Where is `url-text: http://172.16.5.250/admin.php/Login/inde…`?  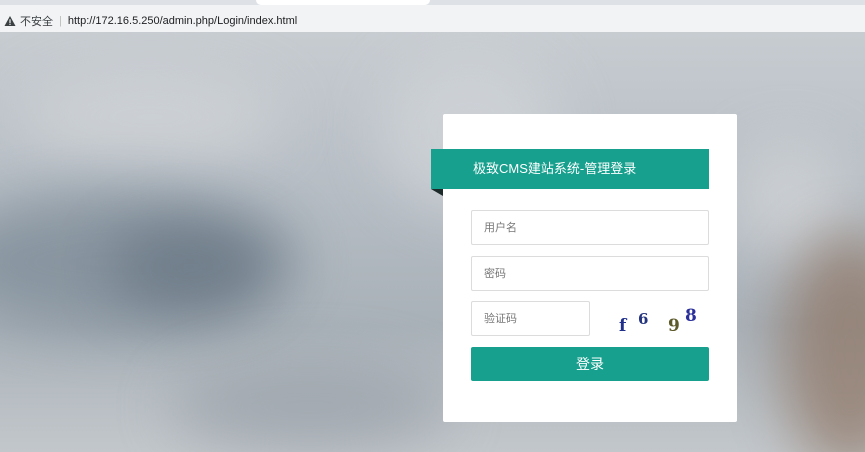 url-text: http://172.16.5.250/admin.php/Login/inde… is located at coordinates (182, 21).